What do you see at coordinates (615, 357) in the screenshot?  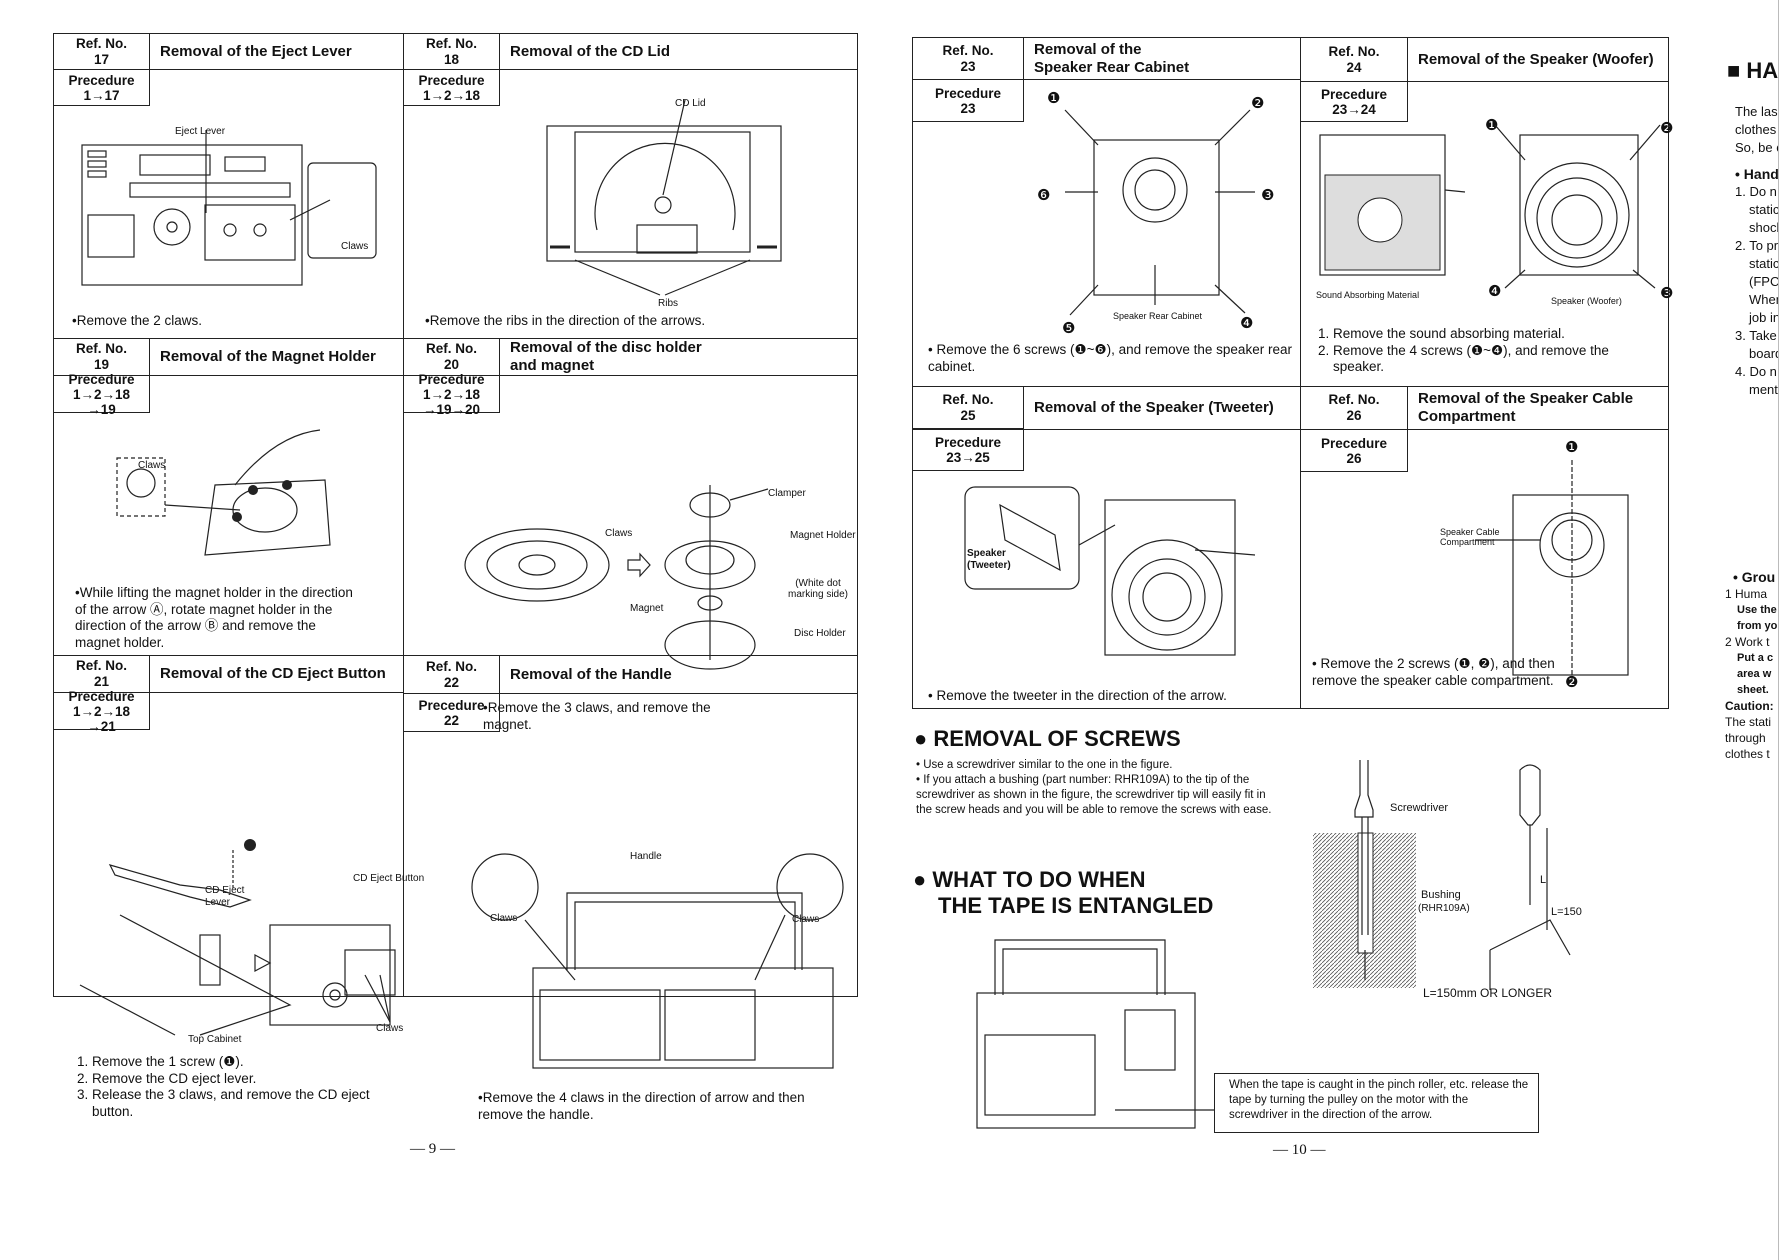 I see `section-title: Removal of the disc holder and magnet` at bounding box center [615, 357].